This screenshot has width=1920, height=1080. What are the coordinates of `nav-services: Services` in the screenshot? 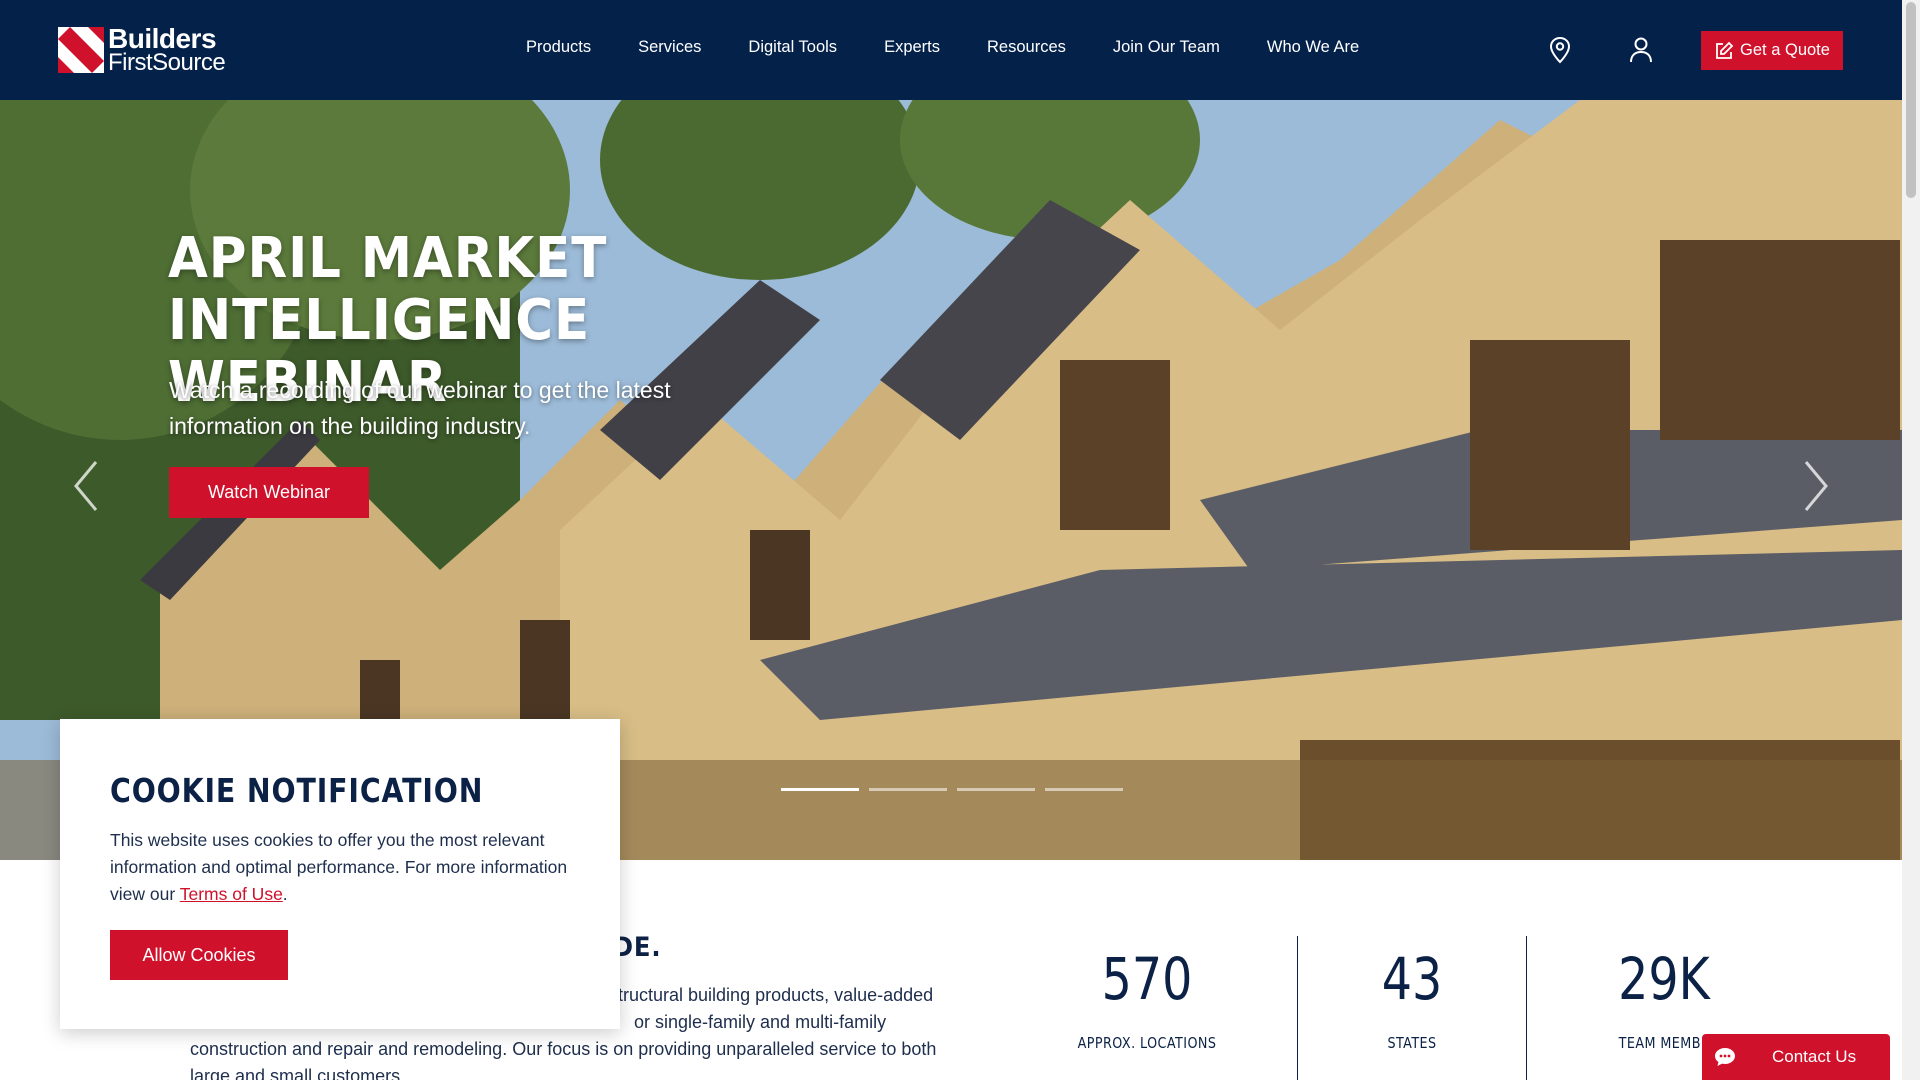 It's located at (669, 47).